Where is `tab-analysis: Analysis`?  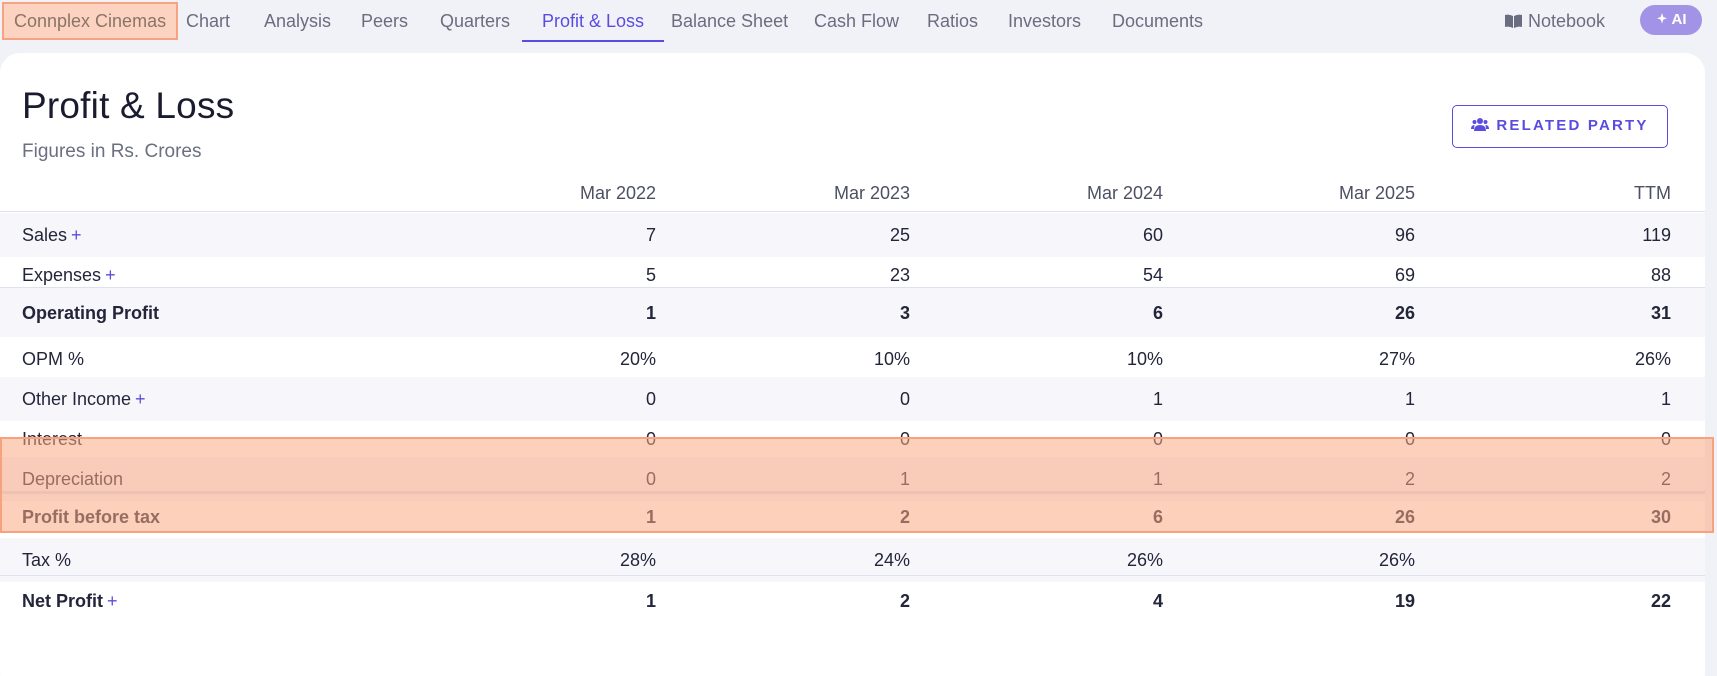
tab-analysis: Analysis is located at coordinates (297, 21).